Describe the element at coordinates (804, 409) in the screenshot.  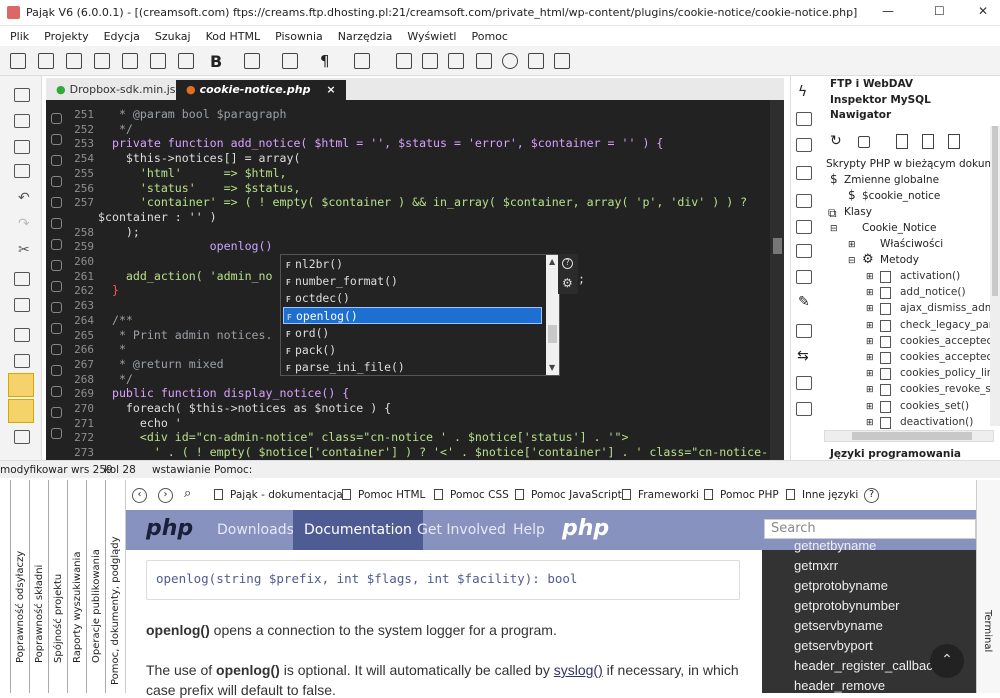
I see `search-doc-icon` at that location.